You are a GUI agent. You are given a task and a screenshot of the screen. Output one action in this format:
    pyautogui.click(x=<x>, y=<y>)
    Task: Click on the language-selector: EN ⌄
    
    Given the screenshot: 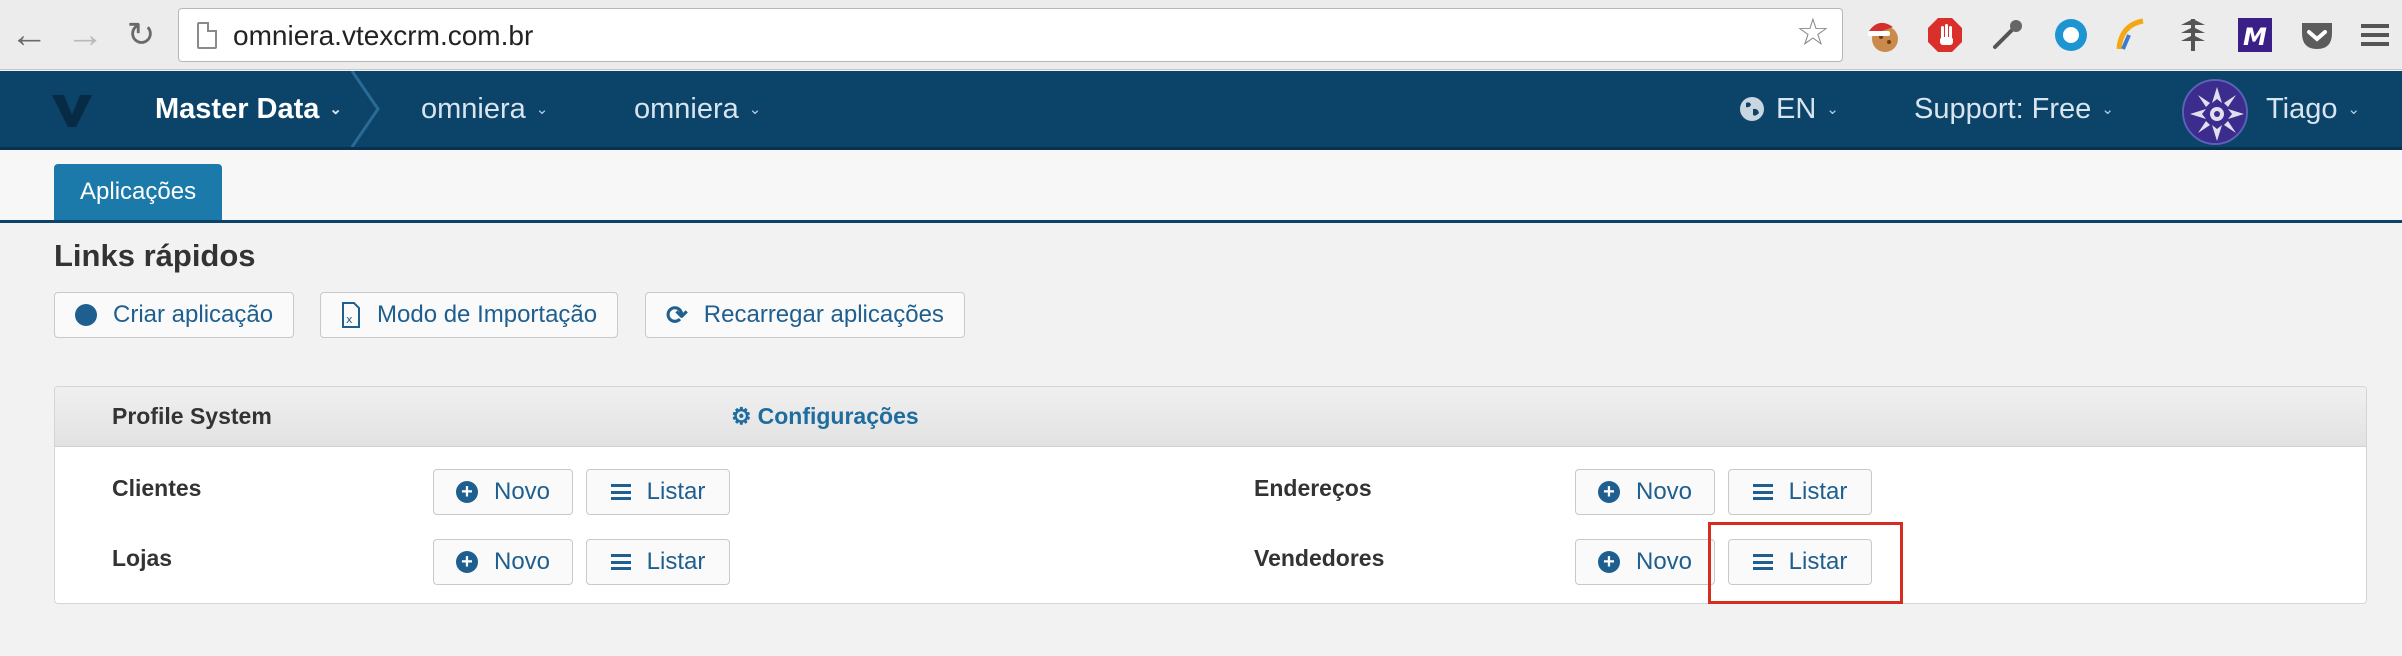 What is the action you would take?
    pyautogui.click(x=1788, y=109)
    